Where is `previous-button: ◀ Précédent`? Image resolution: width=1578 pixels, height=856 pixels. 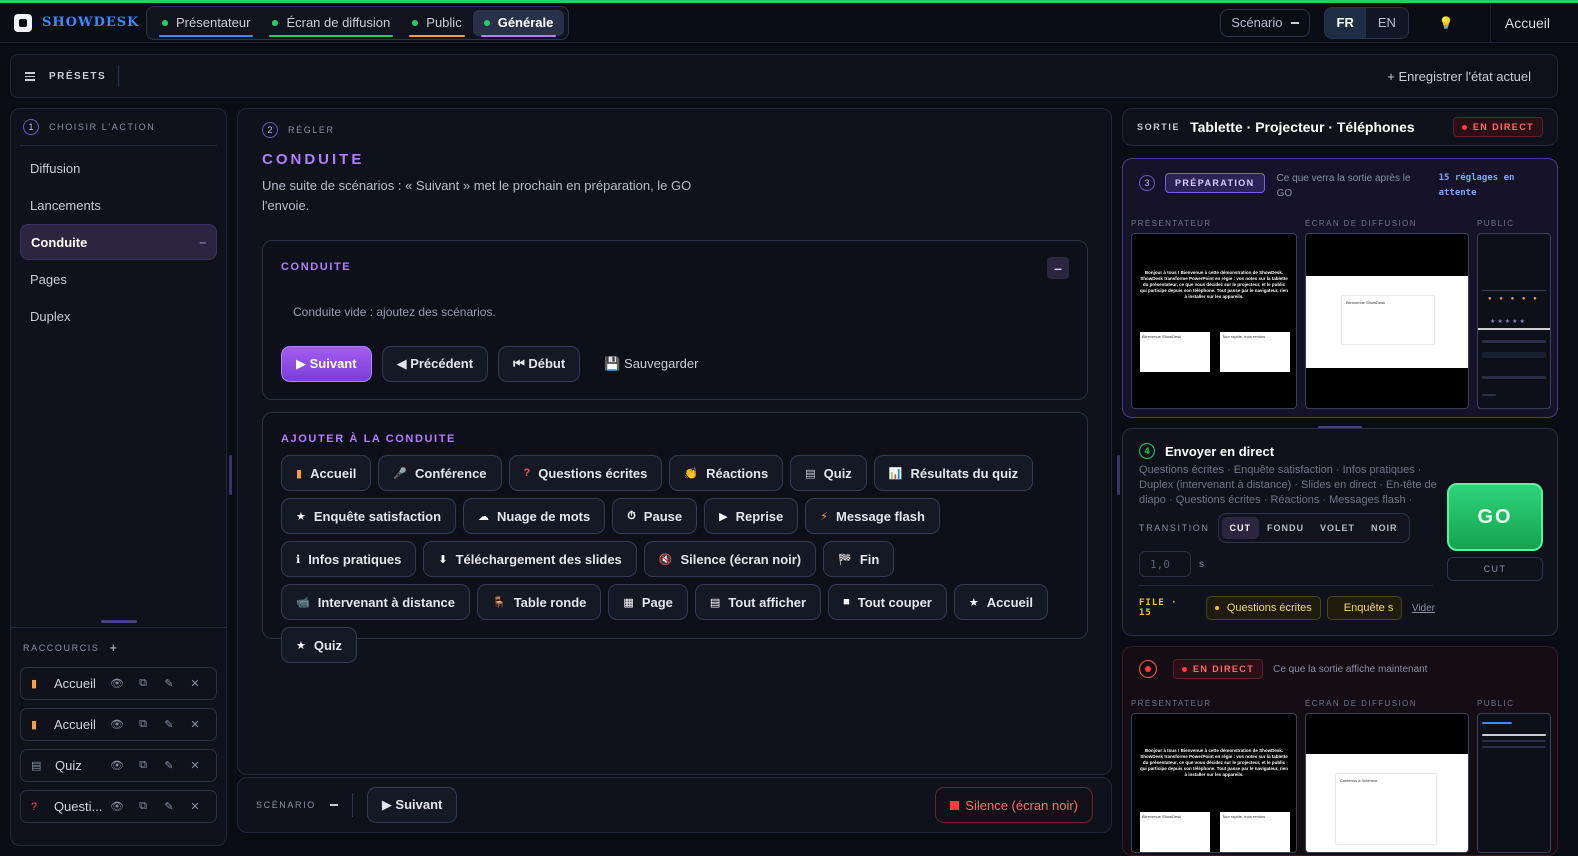 previous-button: ◀ Précédent is located at coordinates (435, 364).